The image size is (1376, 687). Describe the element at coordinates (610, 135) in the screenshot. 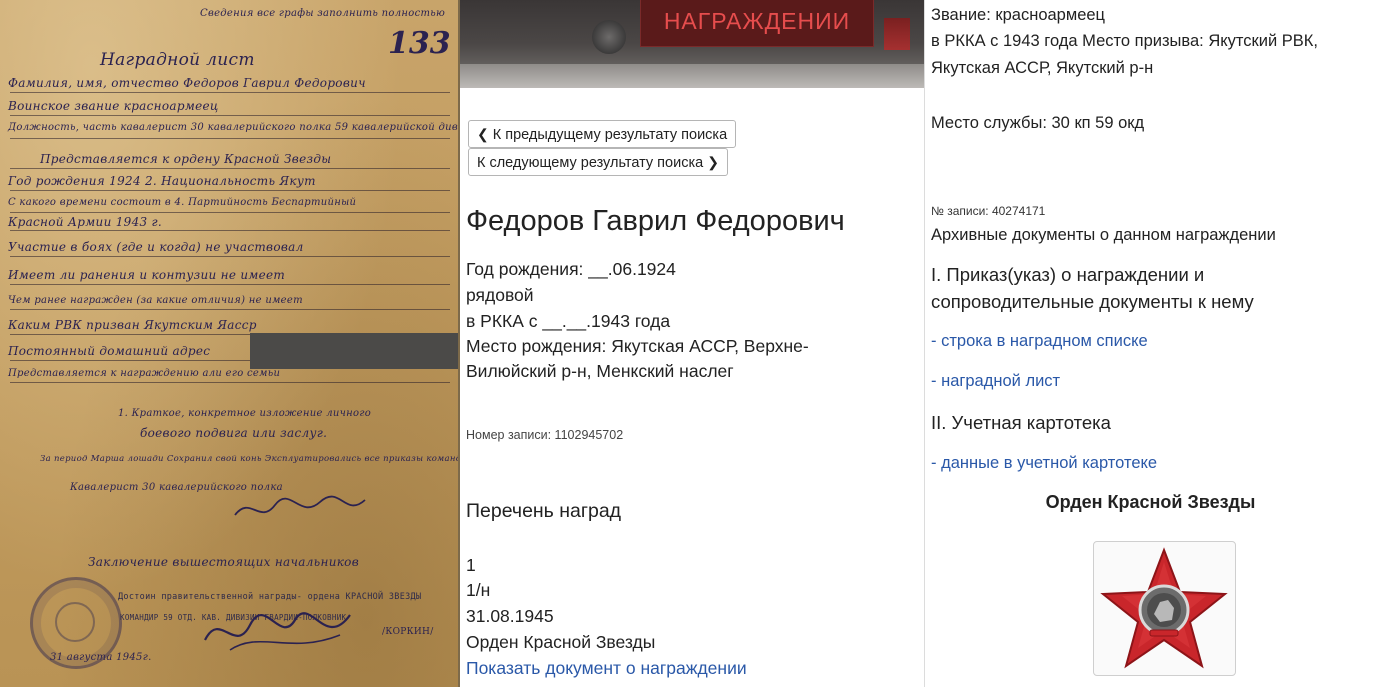

I see `prev-result-label: К предыдущему результату поиска` at that location.